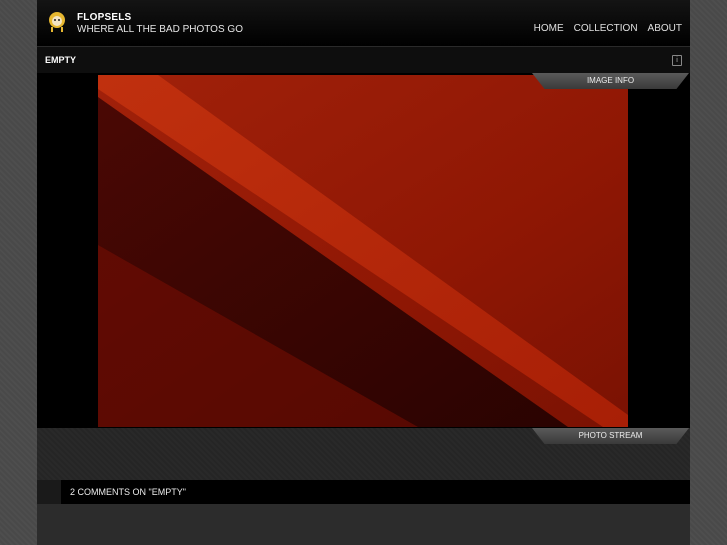  What do you see at coordinates (363, 492) in the screenshot?
I see `comments-header: 2 COMMENTS ON "EMPTY"` at bounding box center [363, 492].